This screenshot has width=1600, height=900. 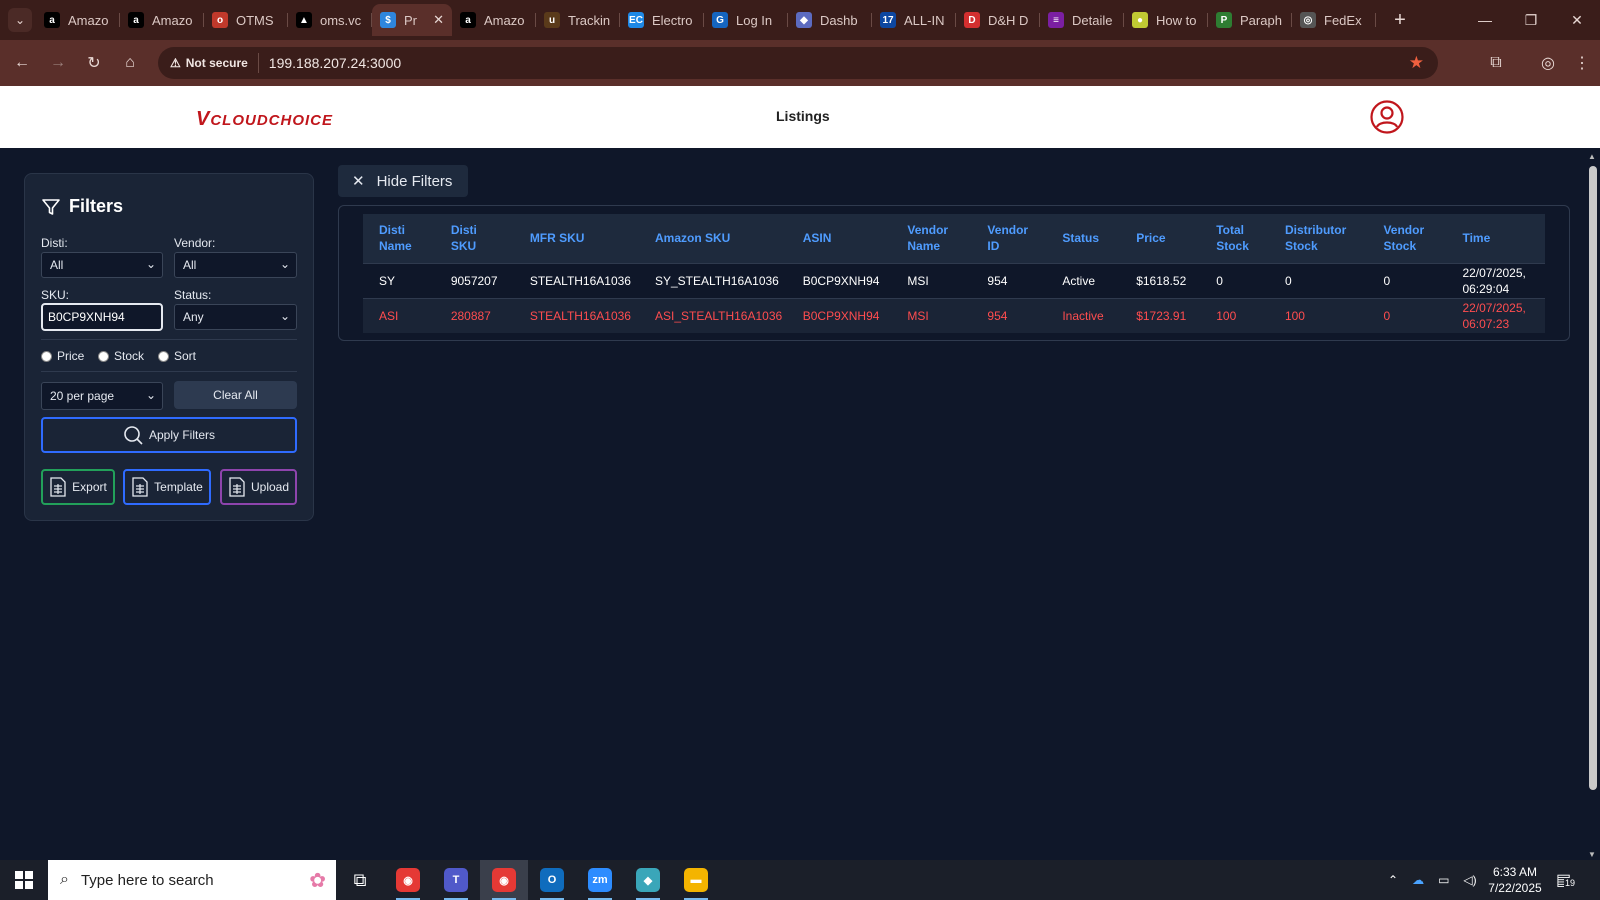 What do you see at coordinates (1406, 238) in the screenshot?
I see `column-header: Vendor Stock` at bounding box center [1406, 238].